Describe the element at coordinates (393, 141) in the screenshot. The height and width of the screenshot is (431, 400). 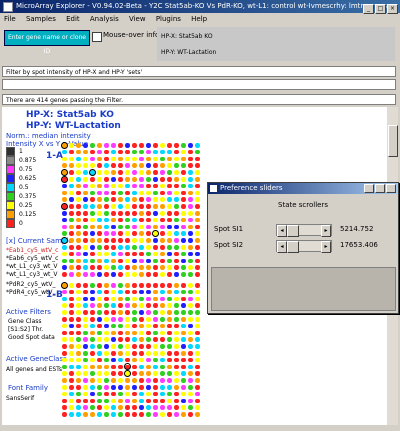
I see `scroll-thumb` at that location.